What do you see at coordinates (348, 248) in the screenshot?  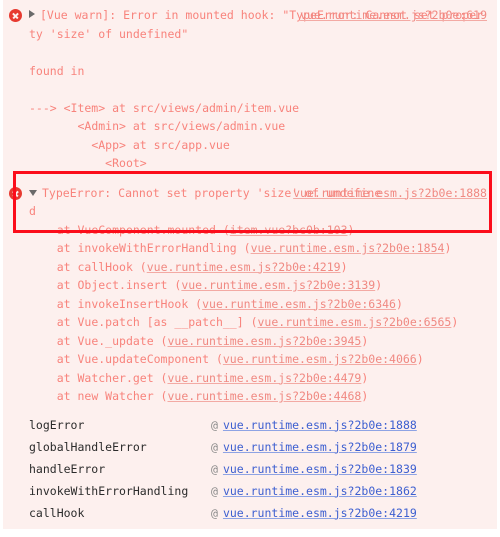 I see `stack-frame-link: vue.runtime.esm.js?2b0e:1854` at bounding box center [348, 248].